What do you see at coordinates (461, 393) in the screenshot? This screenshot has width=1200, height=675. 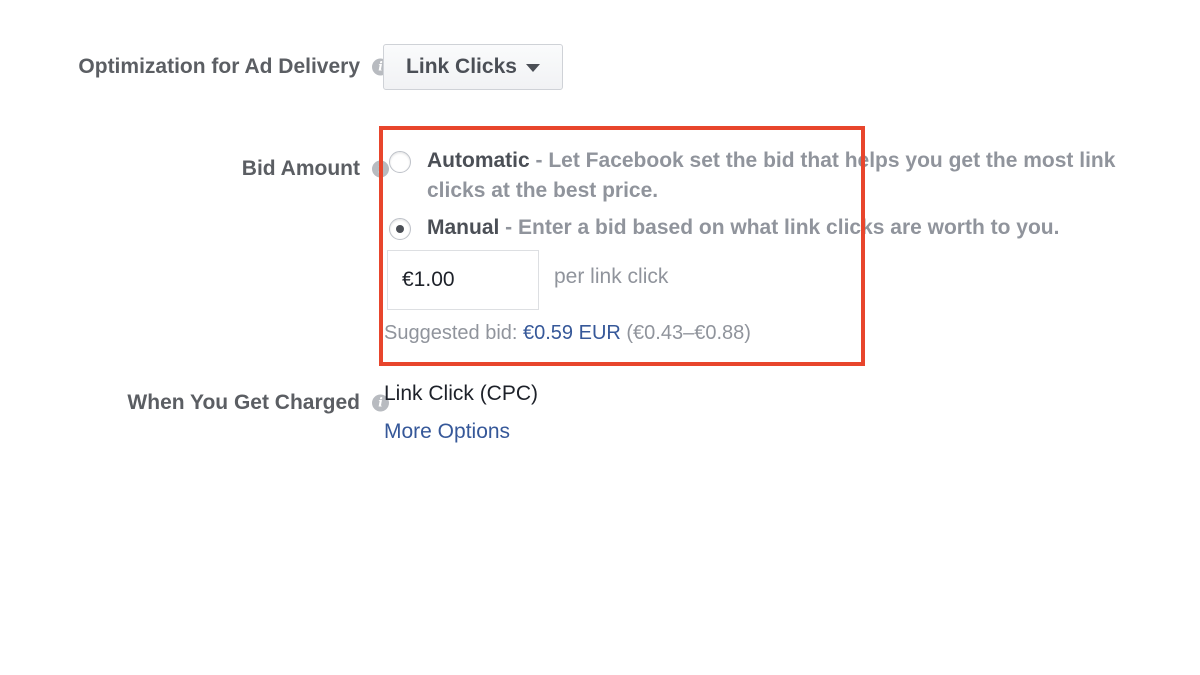 I see `charged-value: Link Click (CPC)` at bounding box center [461, 393].